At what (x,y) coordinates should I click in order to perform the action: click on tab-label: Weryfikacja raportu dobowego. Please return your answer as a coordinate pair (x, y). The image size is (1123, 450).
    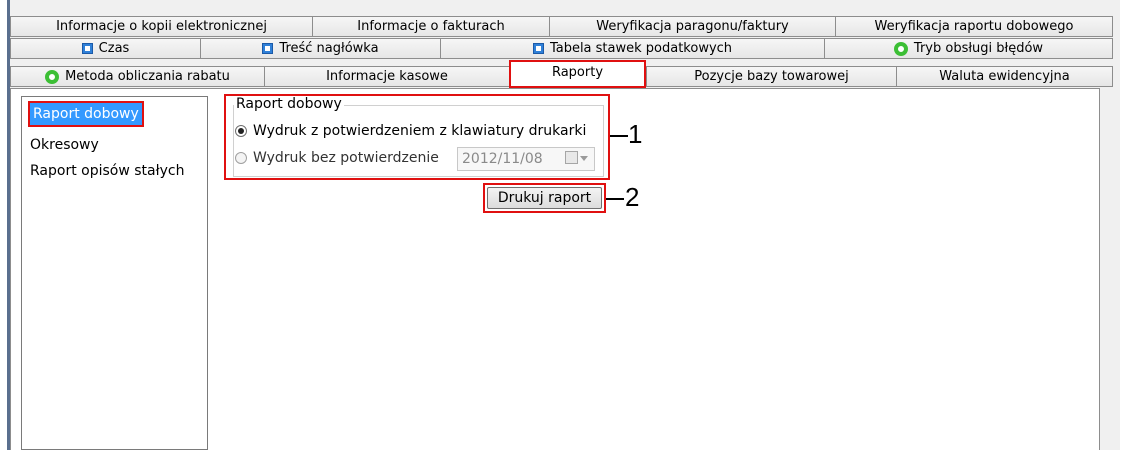
    Looking at the image, I should click on (974, 26).